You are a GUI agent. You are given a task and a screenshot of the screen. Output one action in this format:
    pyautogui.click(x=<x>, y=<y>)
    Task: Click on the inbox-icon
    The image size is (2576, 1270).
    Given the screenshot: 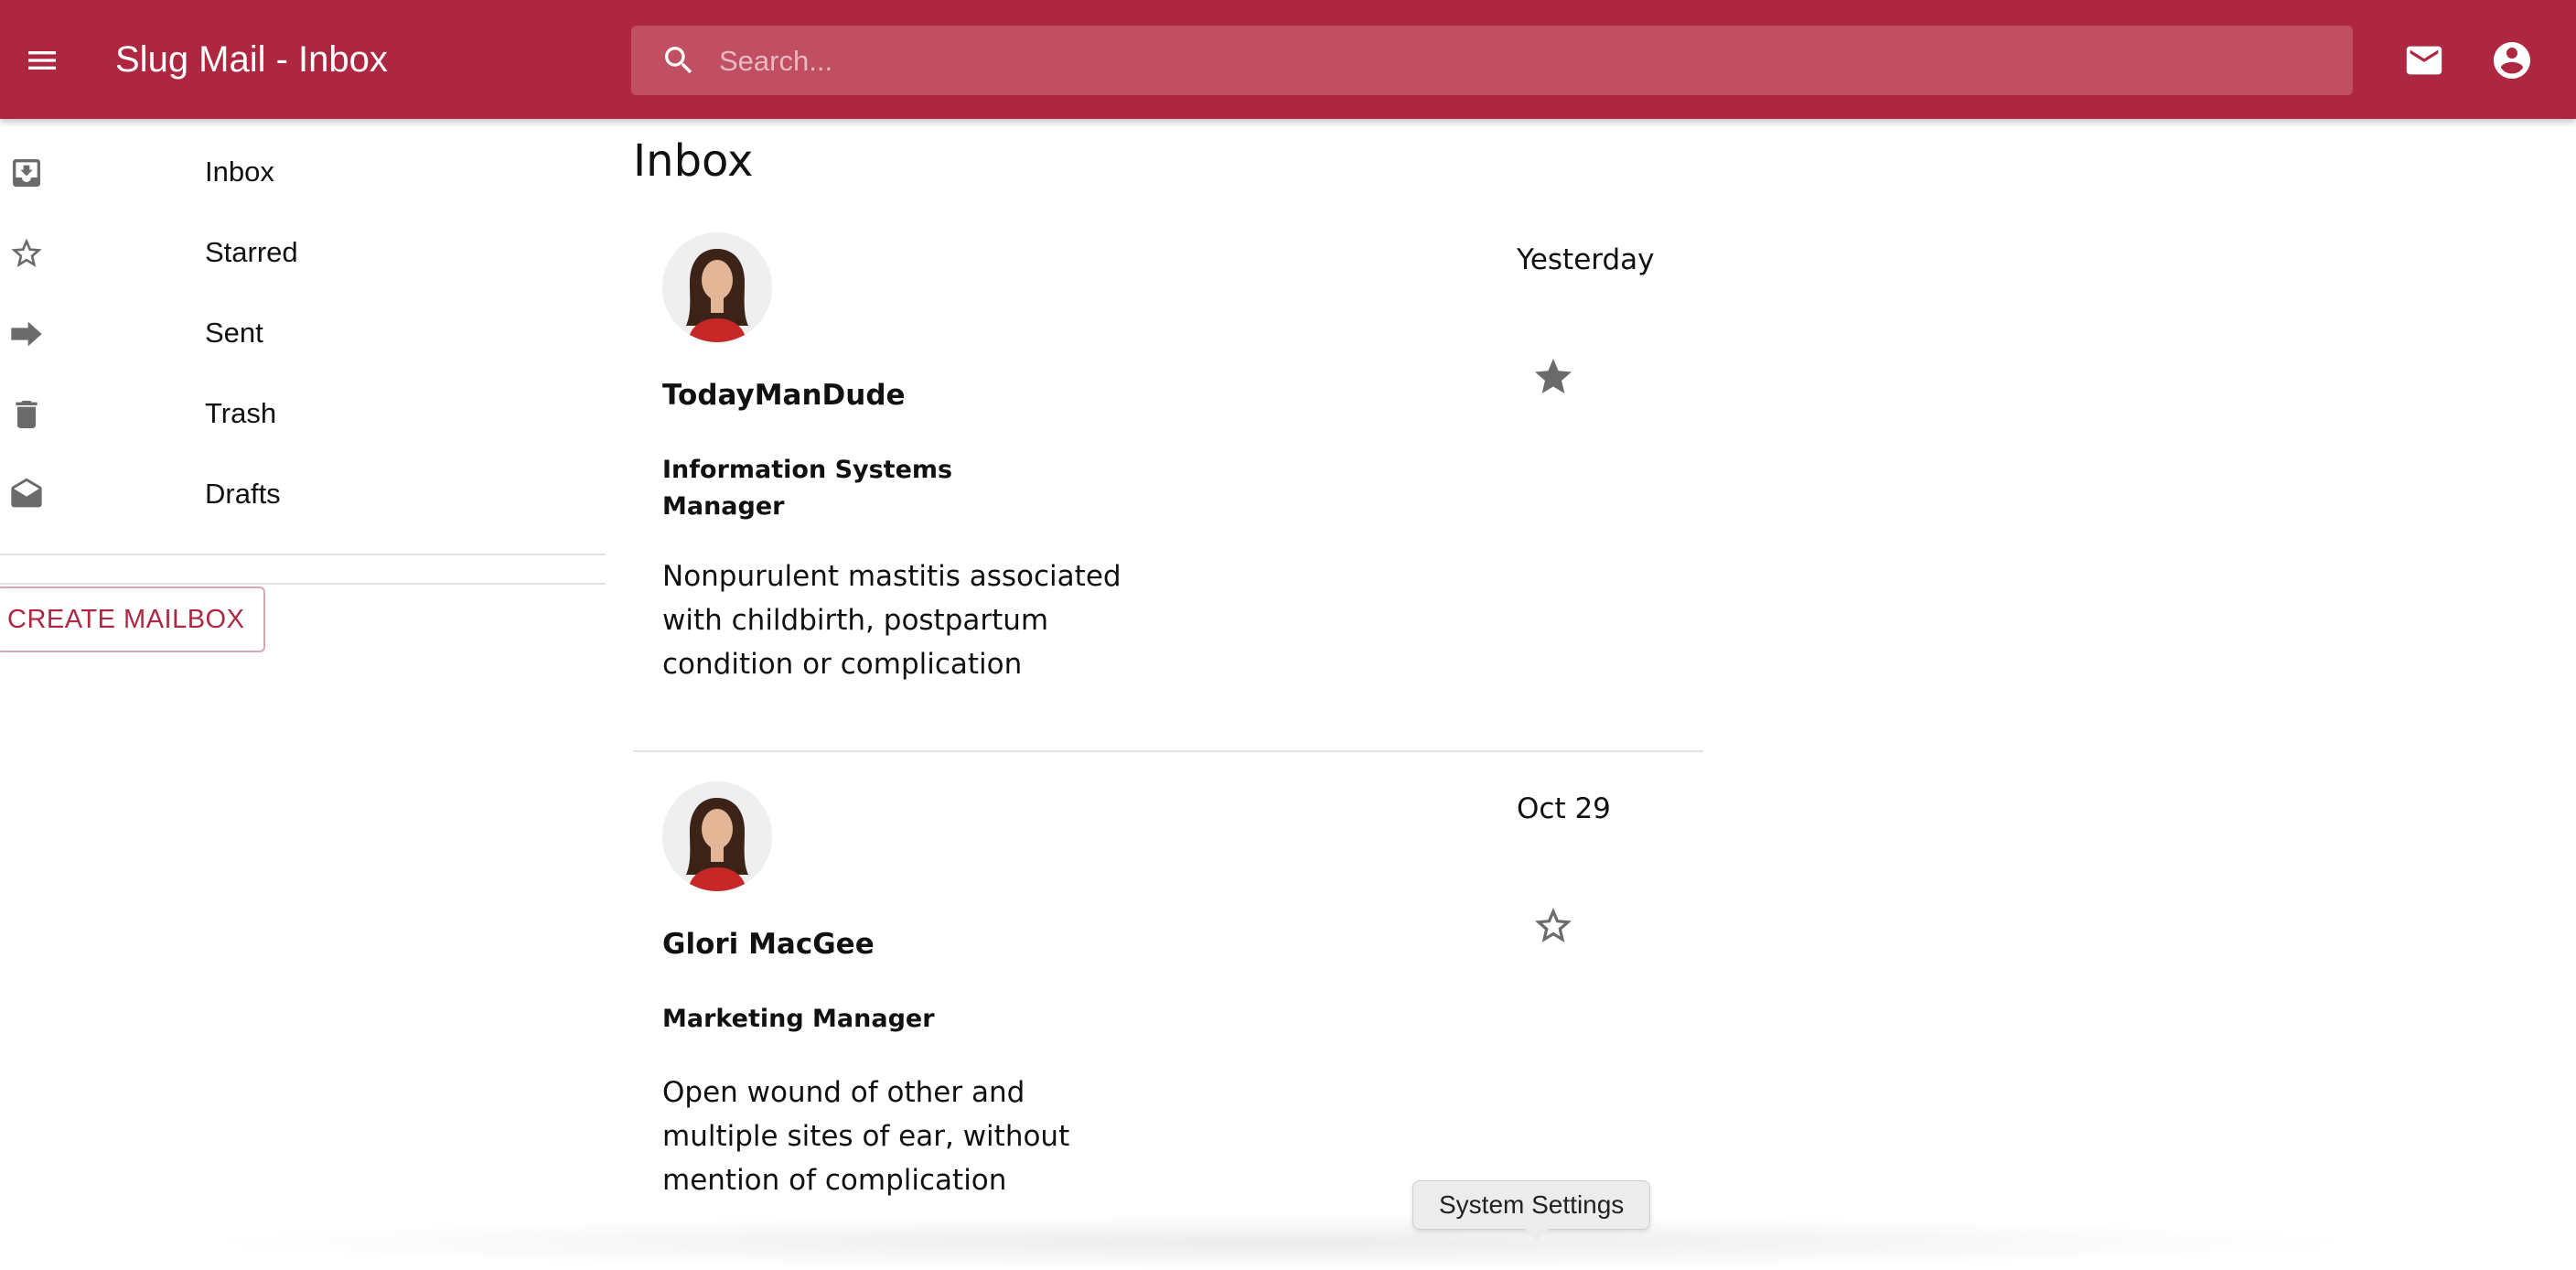 What is the action you would take?
    pyautogui.click(x=27, y=173)
    